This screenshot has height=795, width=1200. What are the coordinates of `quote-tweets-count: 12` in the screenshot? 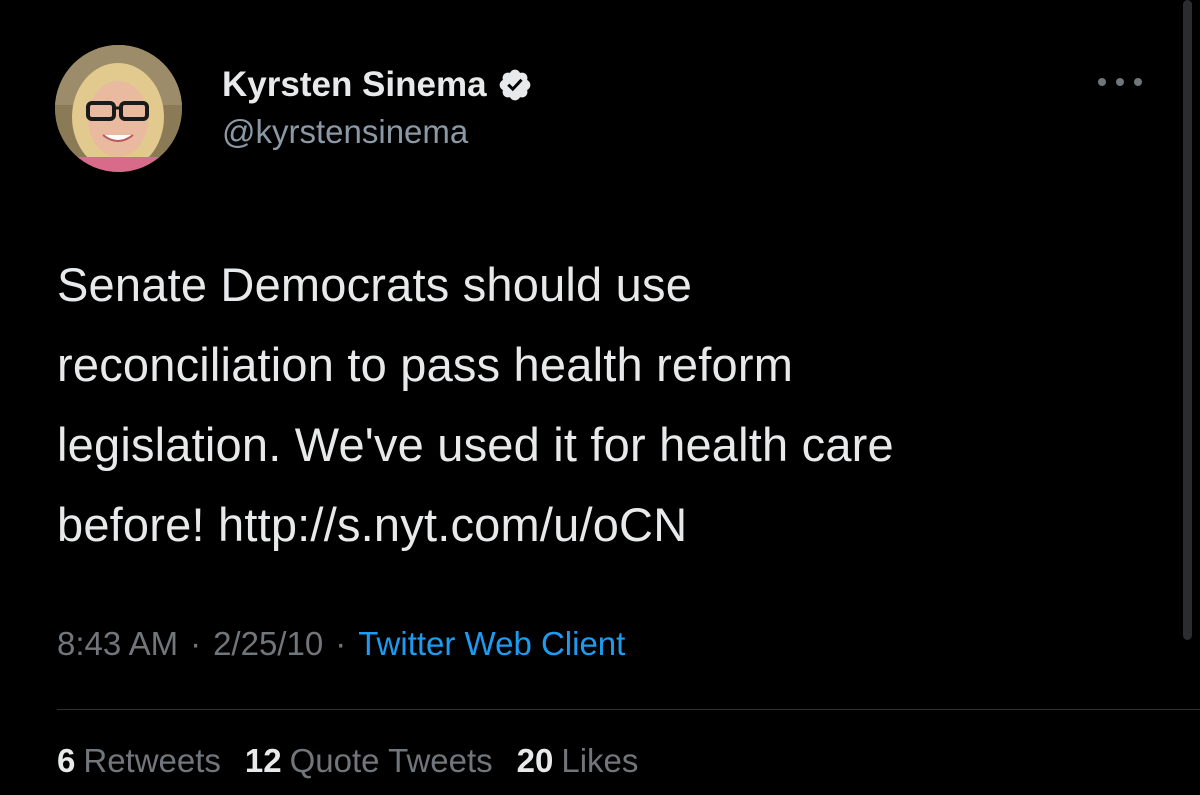 It's located at (263, 760).